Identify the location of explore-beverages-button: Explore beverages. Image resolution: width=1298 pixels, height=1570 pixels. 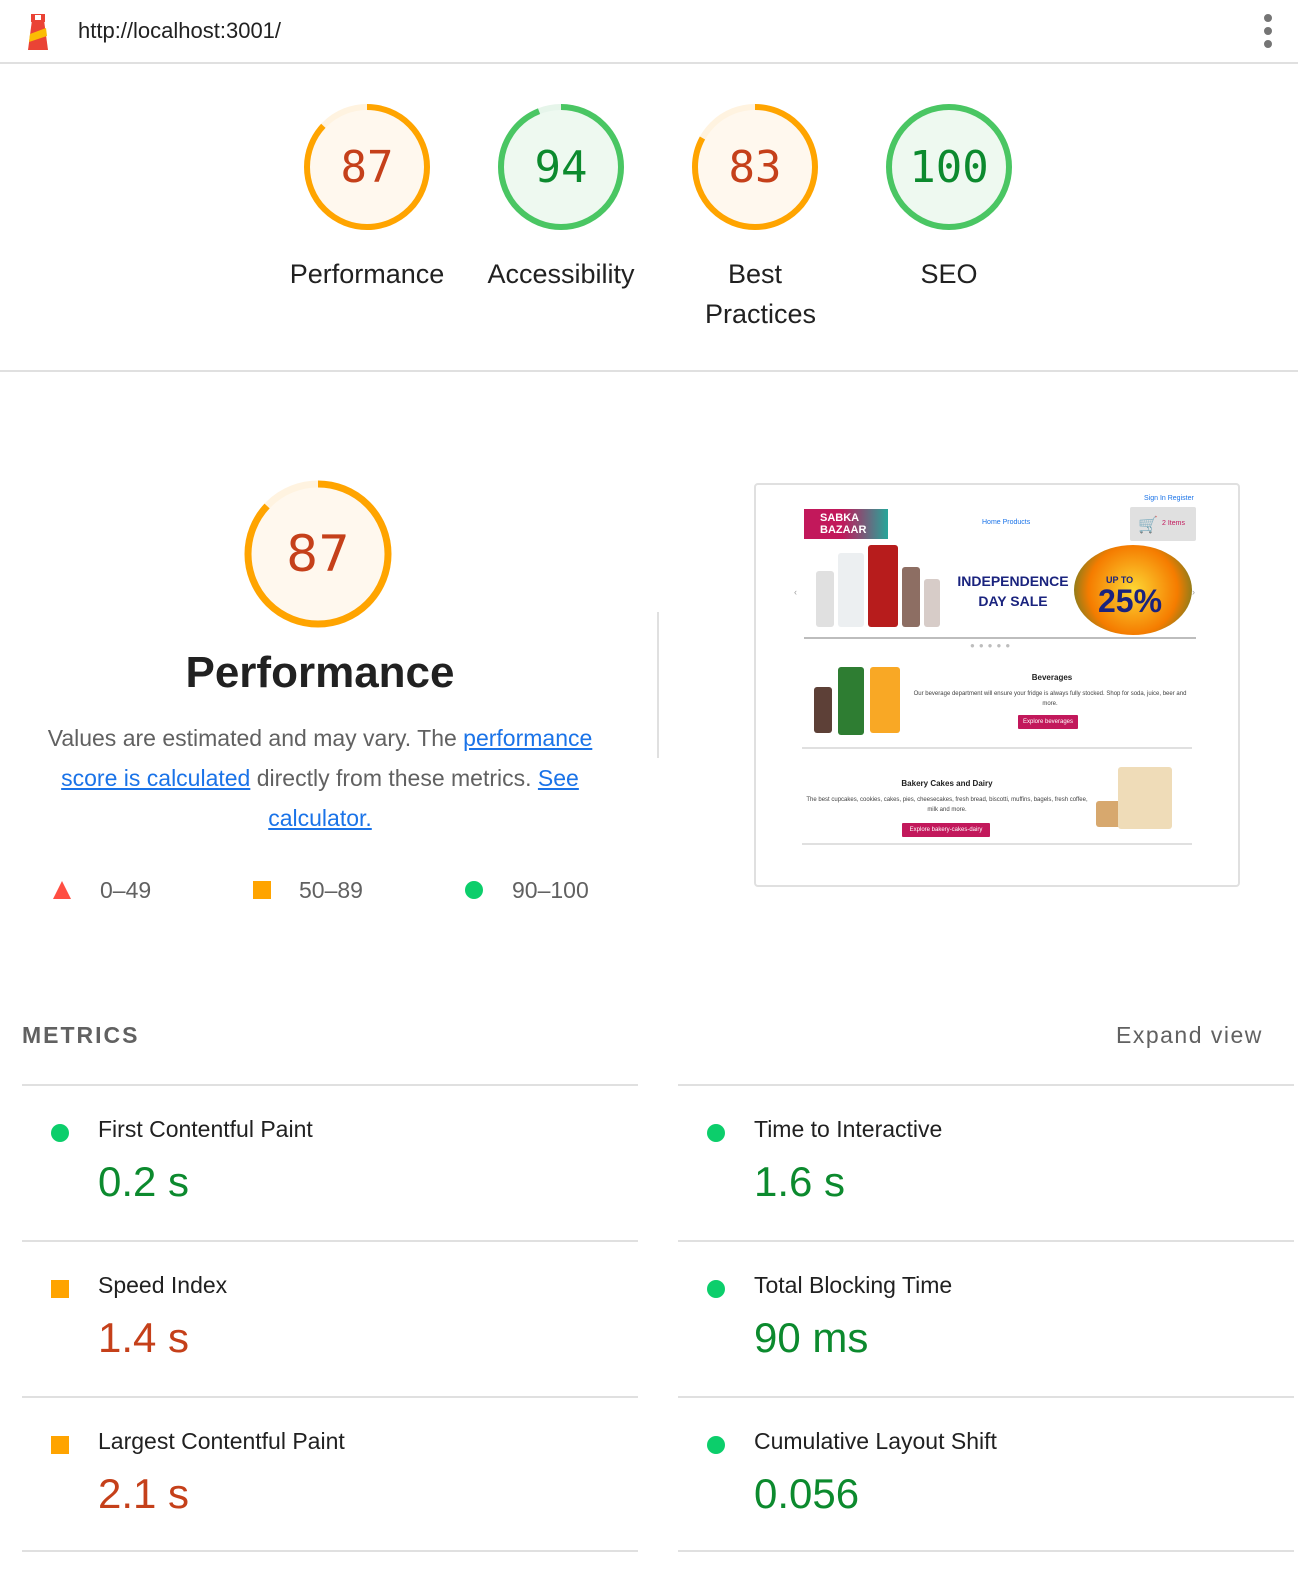
(1048, 722).